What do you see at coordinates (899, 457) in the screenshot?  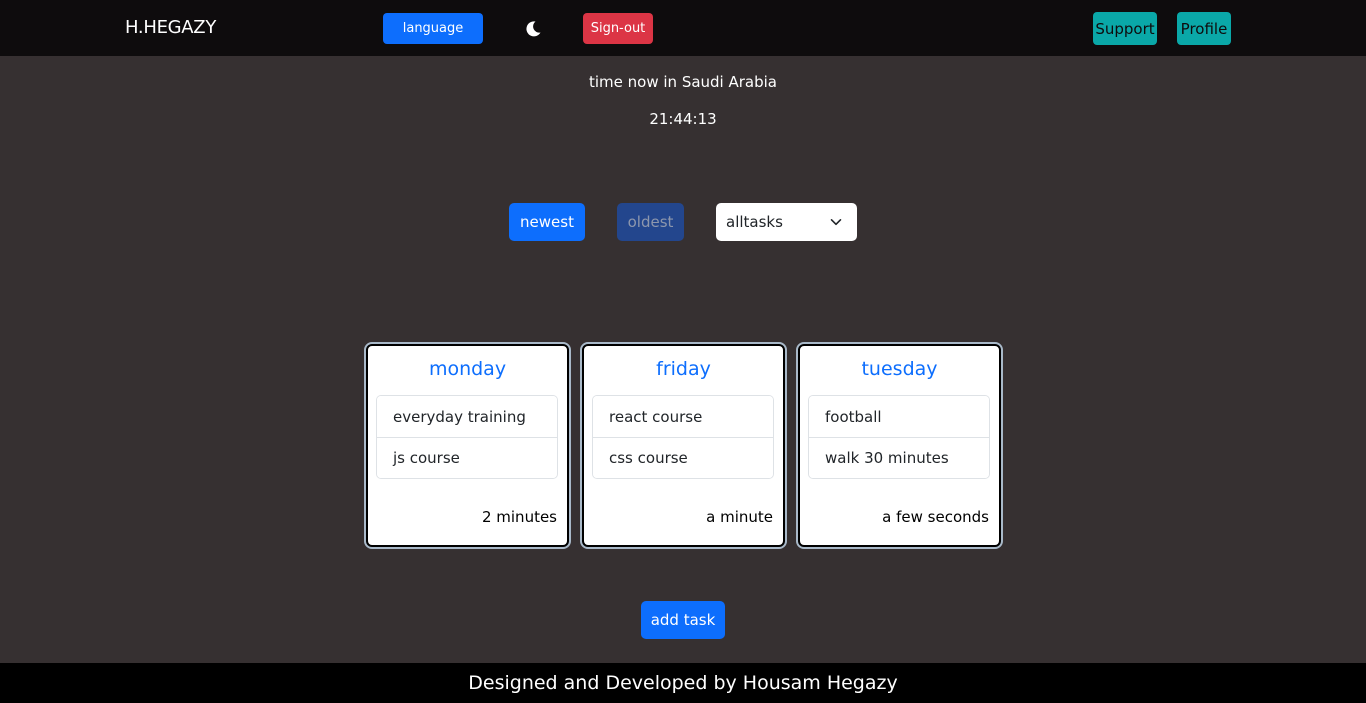 I see `task-item: walk 30 minutes` at bounding box center [899, 457].